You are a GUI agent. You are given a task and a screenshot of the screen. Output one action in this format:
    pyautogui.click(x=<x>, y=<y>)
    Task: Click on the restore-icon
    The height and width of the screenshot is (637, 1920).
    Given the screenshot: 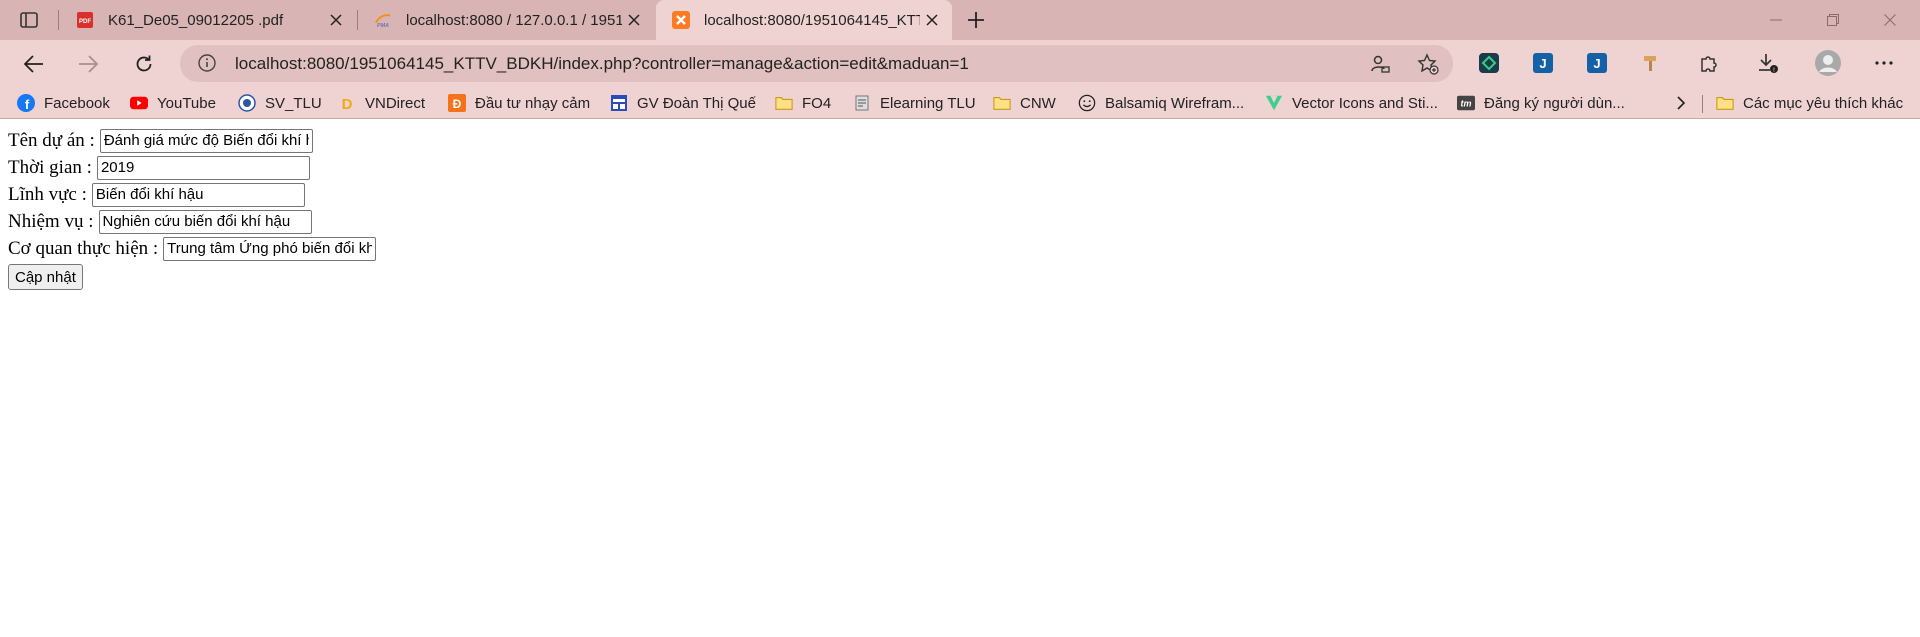 What is the action you would take?
    pyautogui.click(x=1833, y=20)
    